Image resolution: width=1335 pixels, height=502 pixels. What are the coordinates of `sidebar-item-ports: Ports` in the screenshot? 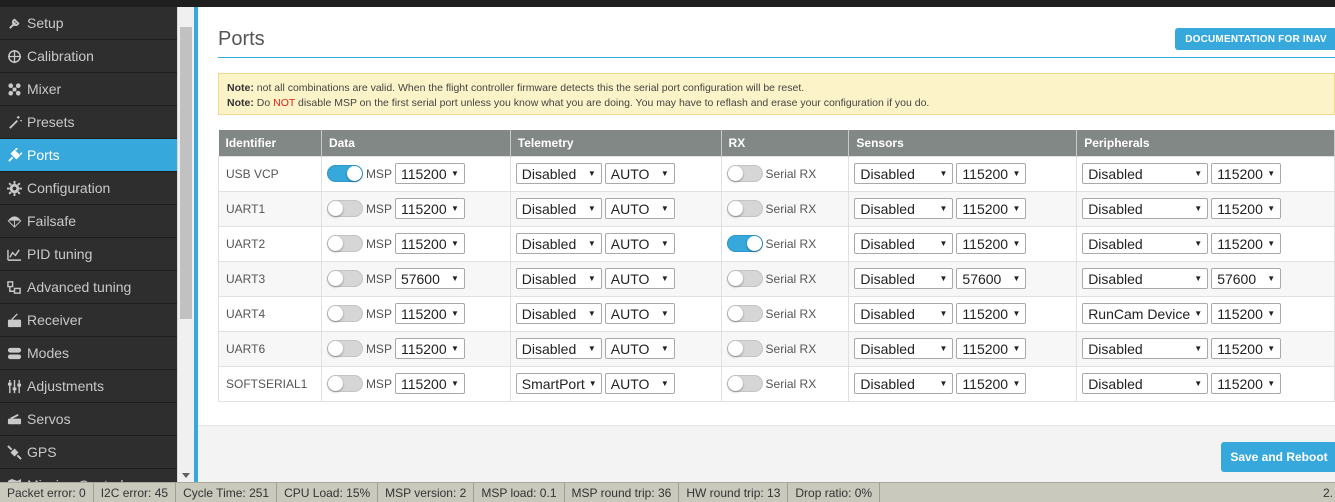 It's located at (88, 155).